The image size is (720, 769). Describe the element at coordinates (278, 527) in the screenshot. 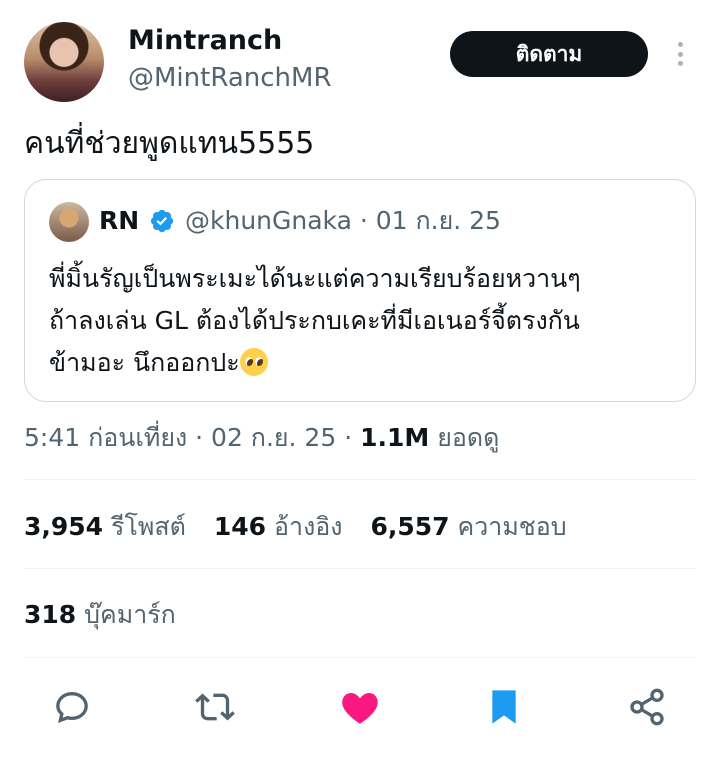

I see `quotes-stat: 146 อ้างอิง` at that location.